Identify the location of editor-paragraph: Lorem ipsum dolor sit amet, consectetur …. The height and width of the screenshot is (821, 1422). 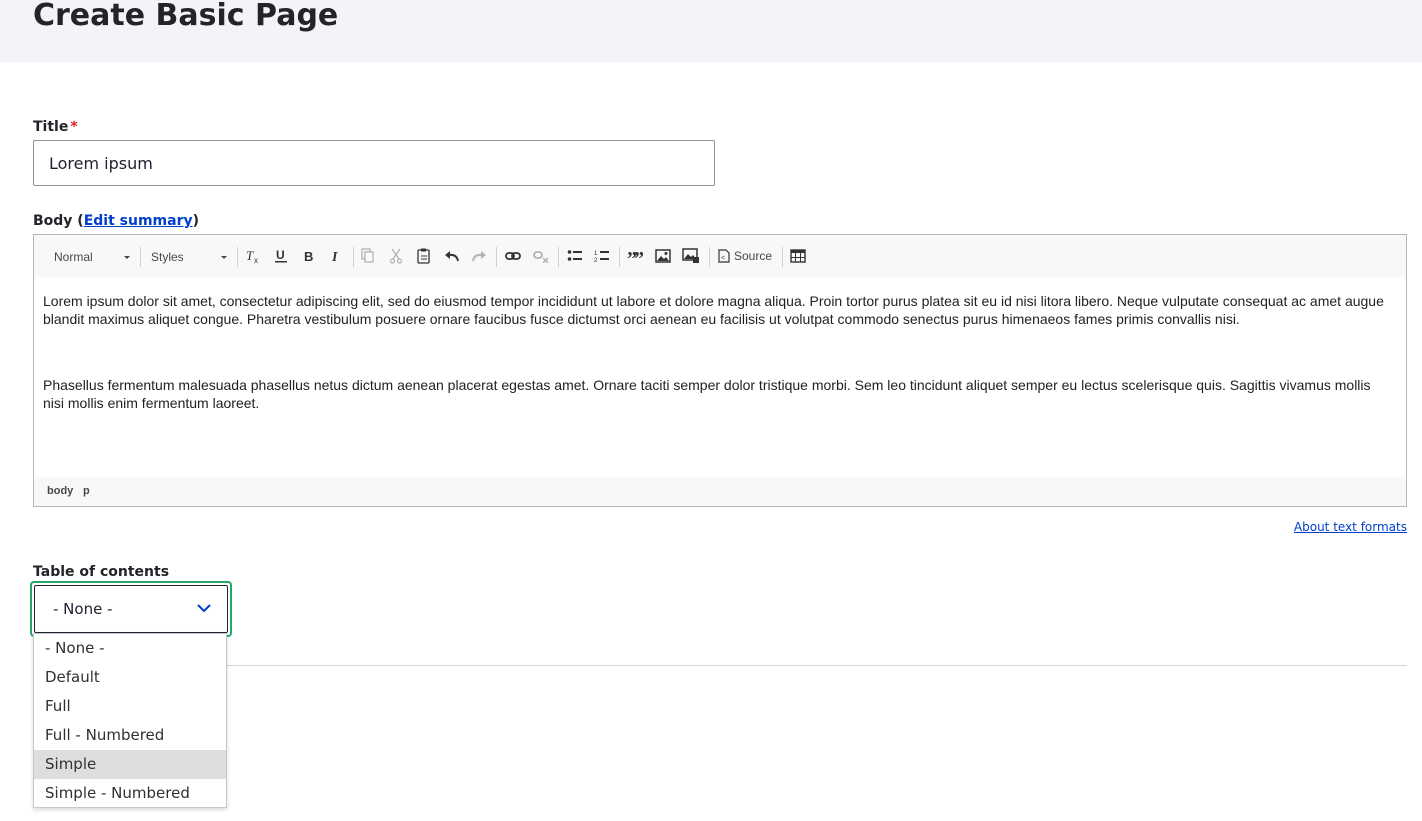
(715, 310).